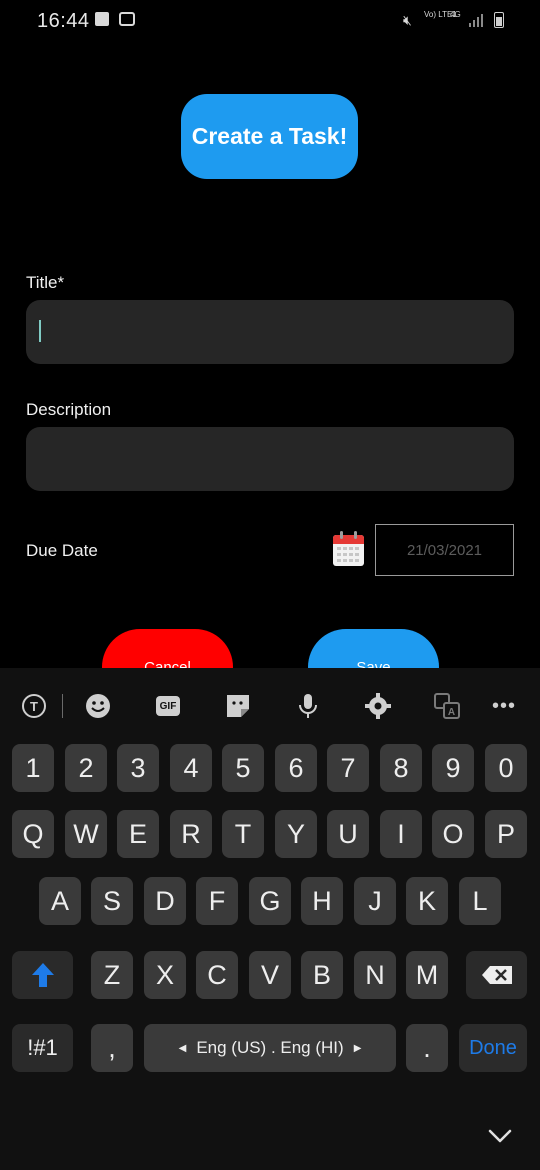 This screenshot has width=540, height=1170. I want to click on signal-icon, so click(476, 20).